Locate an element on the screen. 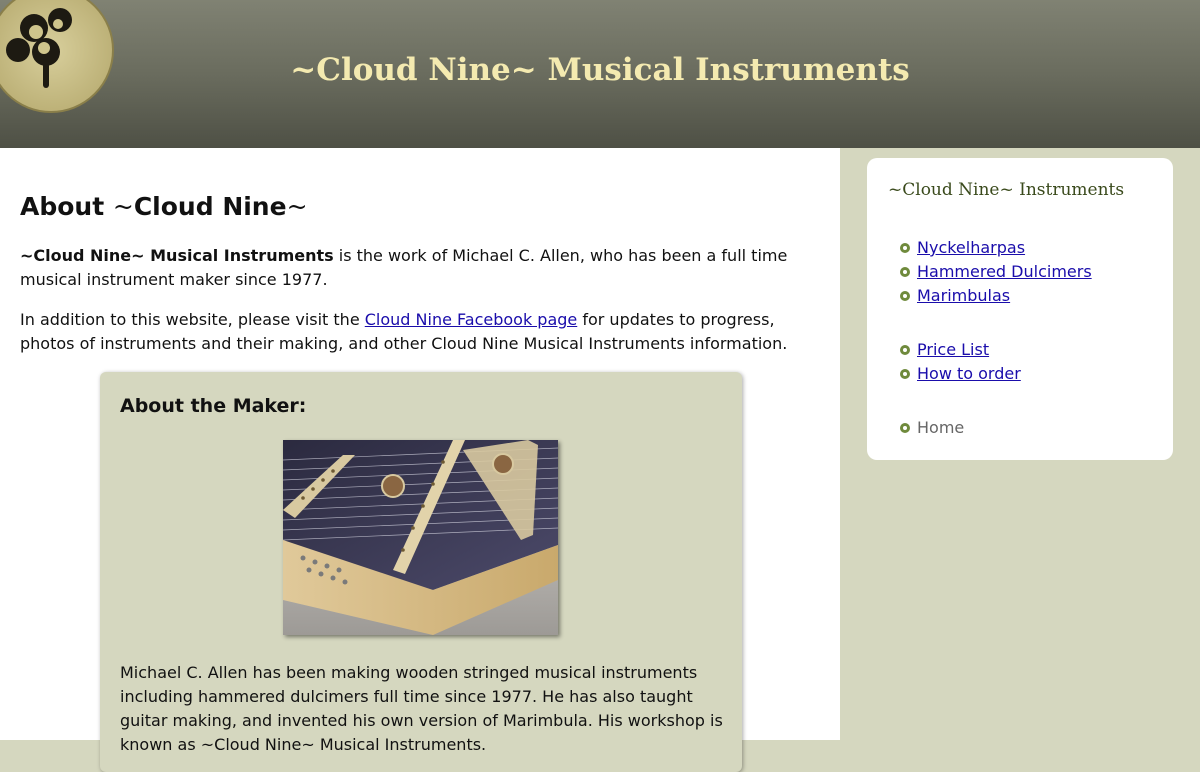 The width and height of the screenshot is (1200, 772). heading-prefix: About is located at coordinates (66, 206).